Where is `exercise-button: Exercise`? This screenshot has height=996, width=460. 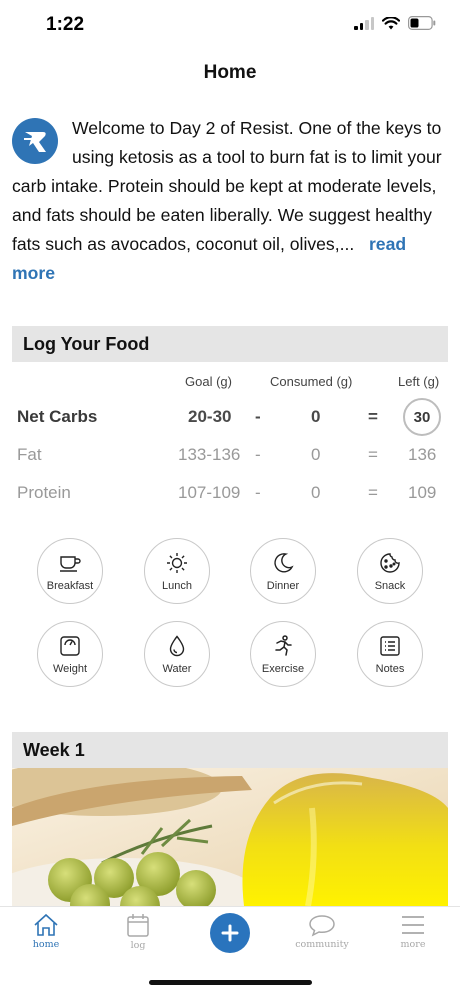 exercise-button: Exercise is located at coordinates (283, 654).